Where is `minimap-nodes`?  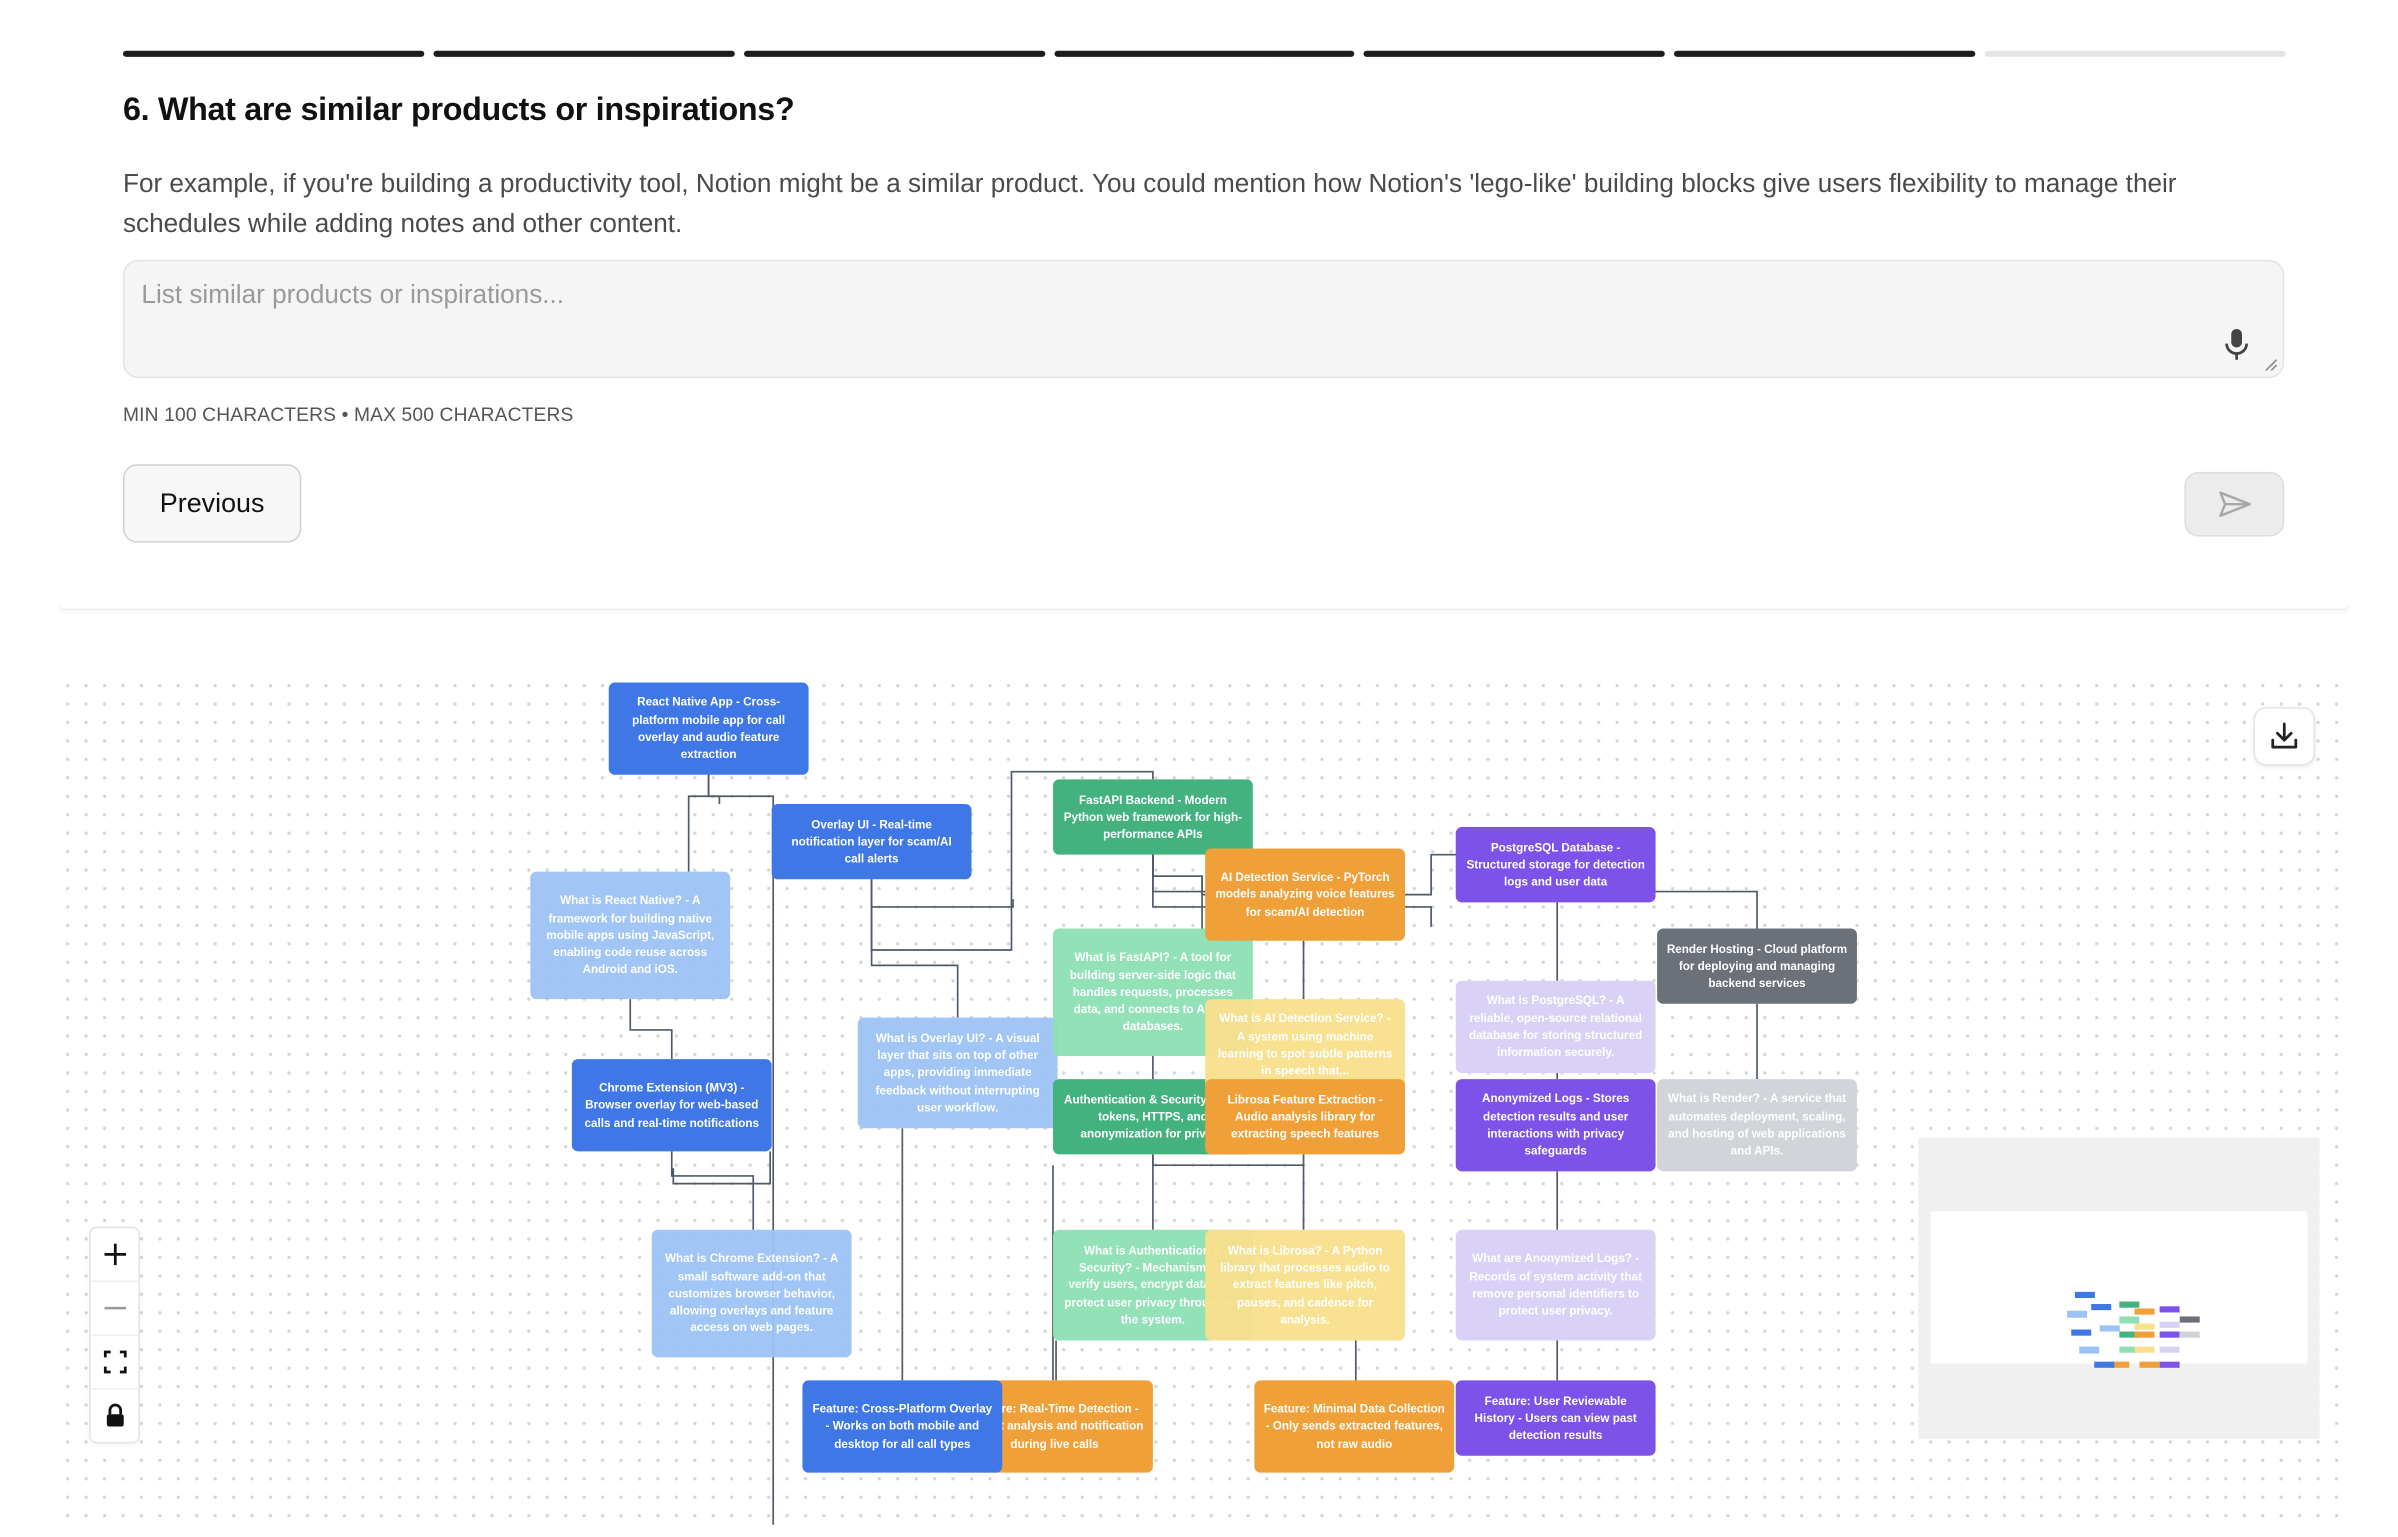 minimap-nodes is located at coordinates (2133, 1329).